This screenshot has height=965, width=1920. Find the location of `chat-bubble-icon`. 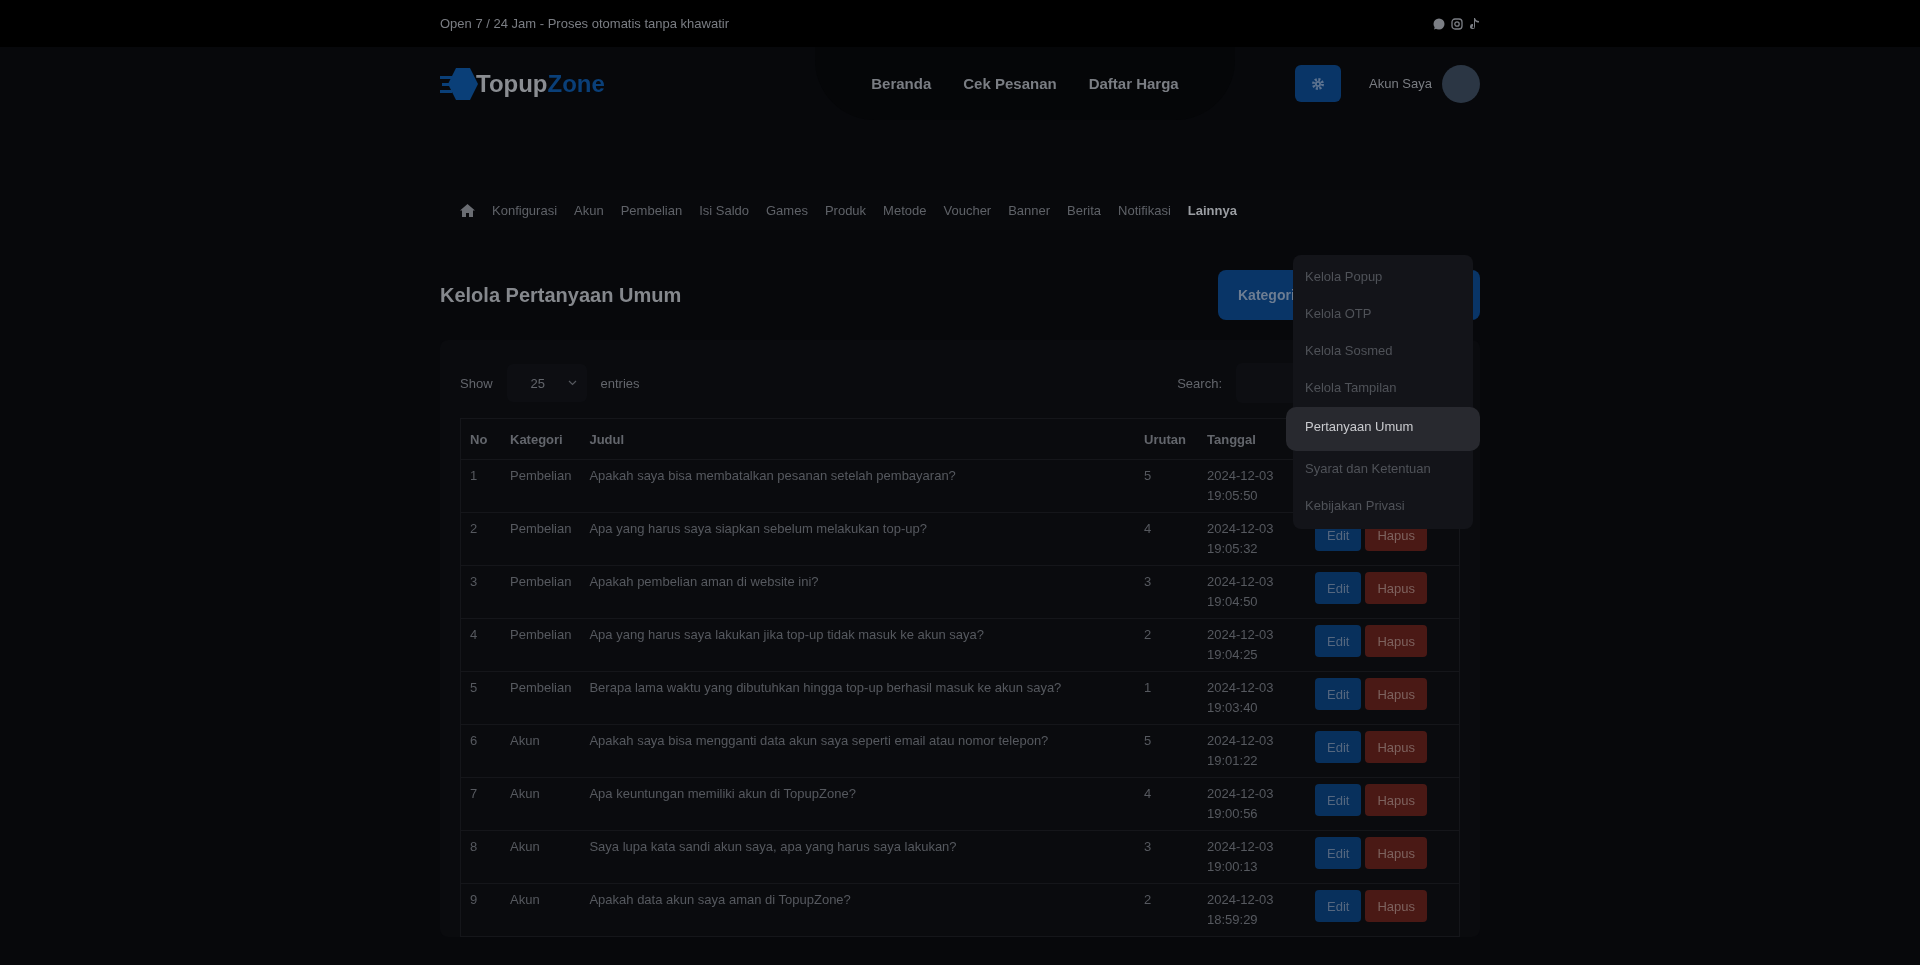

chat-bubble-icon is located at coordinates (1439, 23).